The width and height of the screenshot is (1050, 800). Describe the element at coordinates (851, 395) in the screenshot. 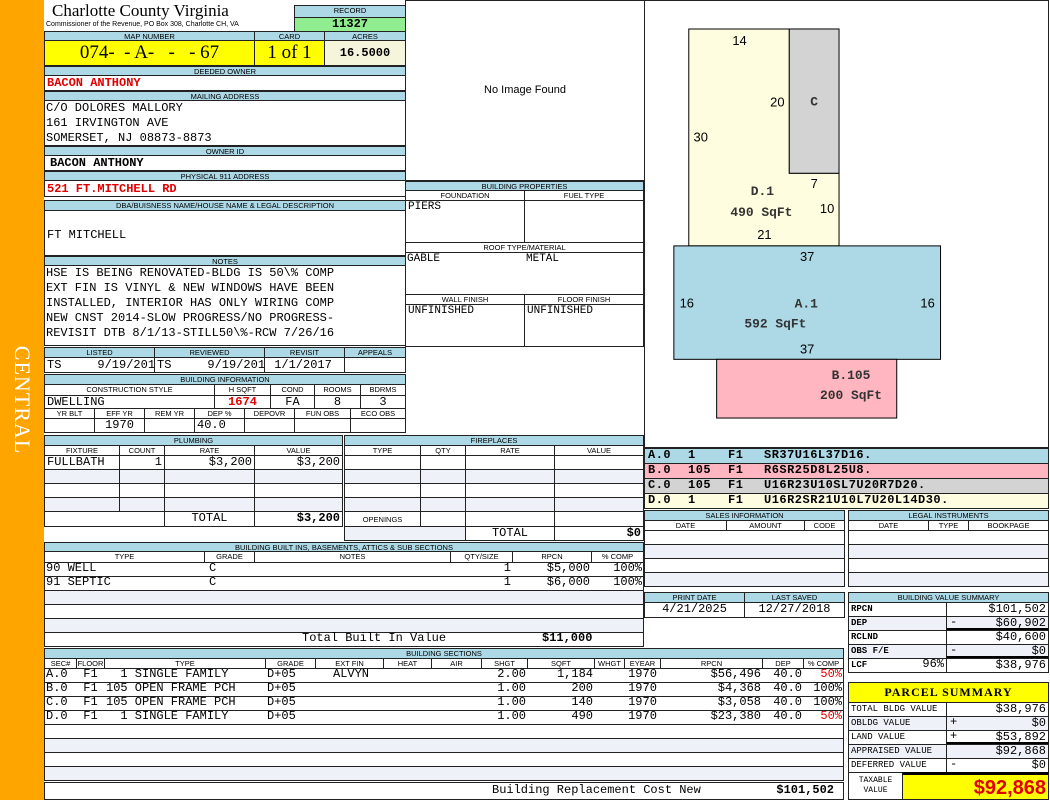

I see `sketch-sqft-b: 200 SqFt` at that location.